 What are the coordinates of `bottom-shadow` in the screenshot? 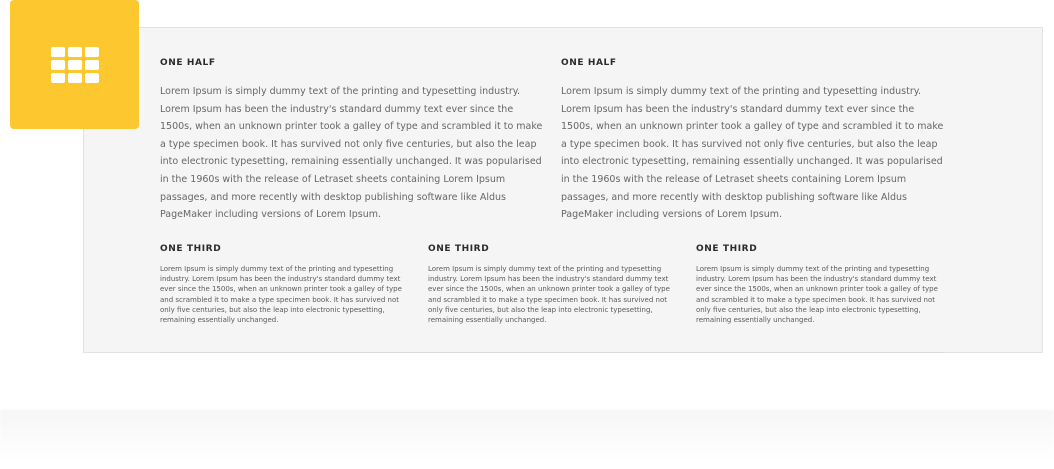 It's located at (527, 439).